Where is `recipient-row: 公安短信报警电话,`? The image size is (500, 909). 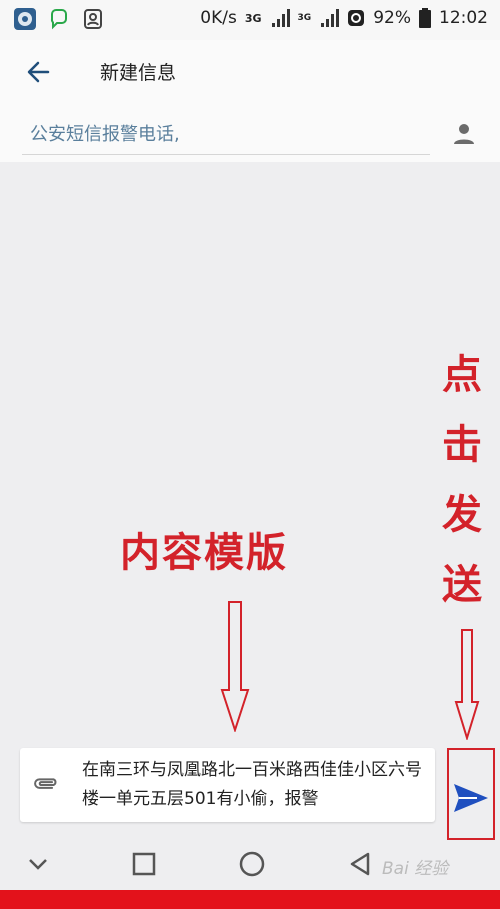
recipient-row: 公安短信报警电话, is located at coordinates (250, 133).